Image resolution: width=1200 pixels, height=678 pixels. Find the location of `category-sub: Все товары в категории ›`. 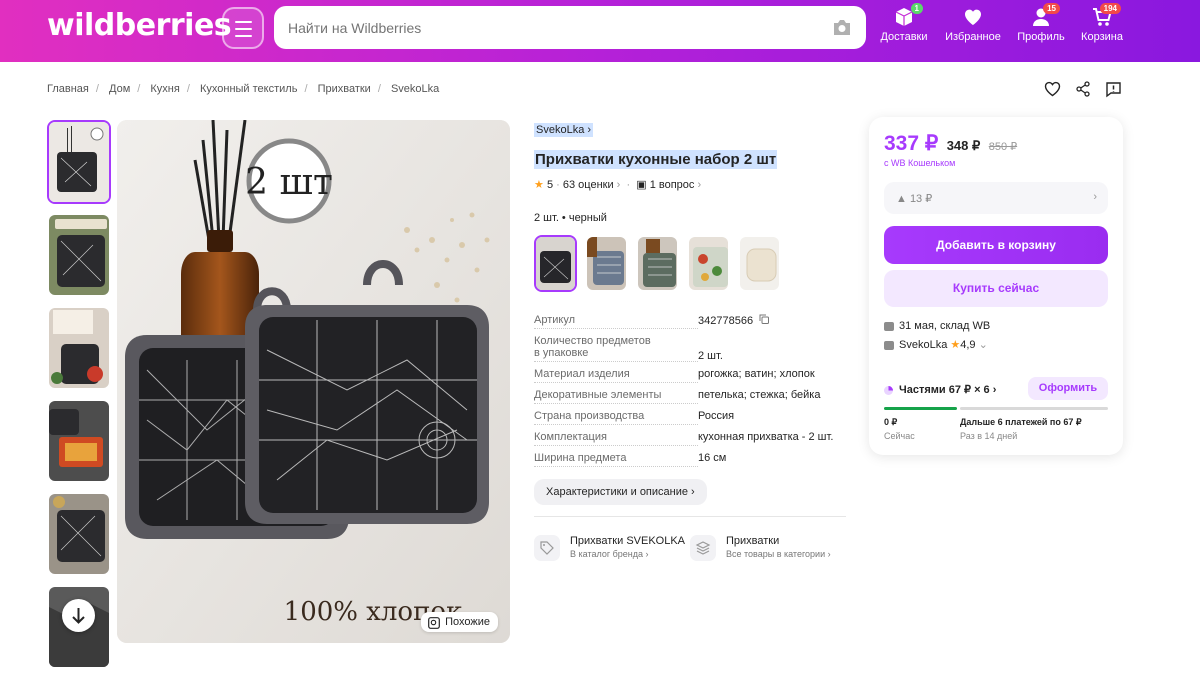

category-sub: Все товары в категории › is located at coordinates (778, 554).